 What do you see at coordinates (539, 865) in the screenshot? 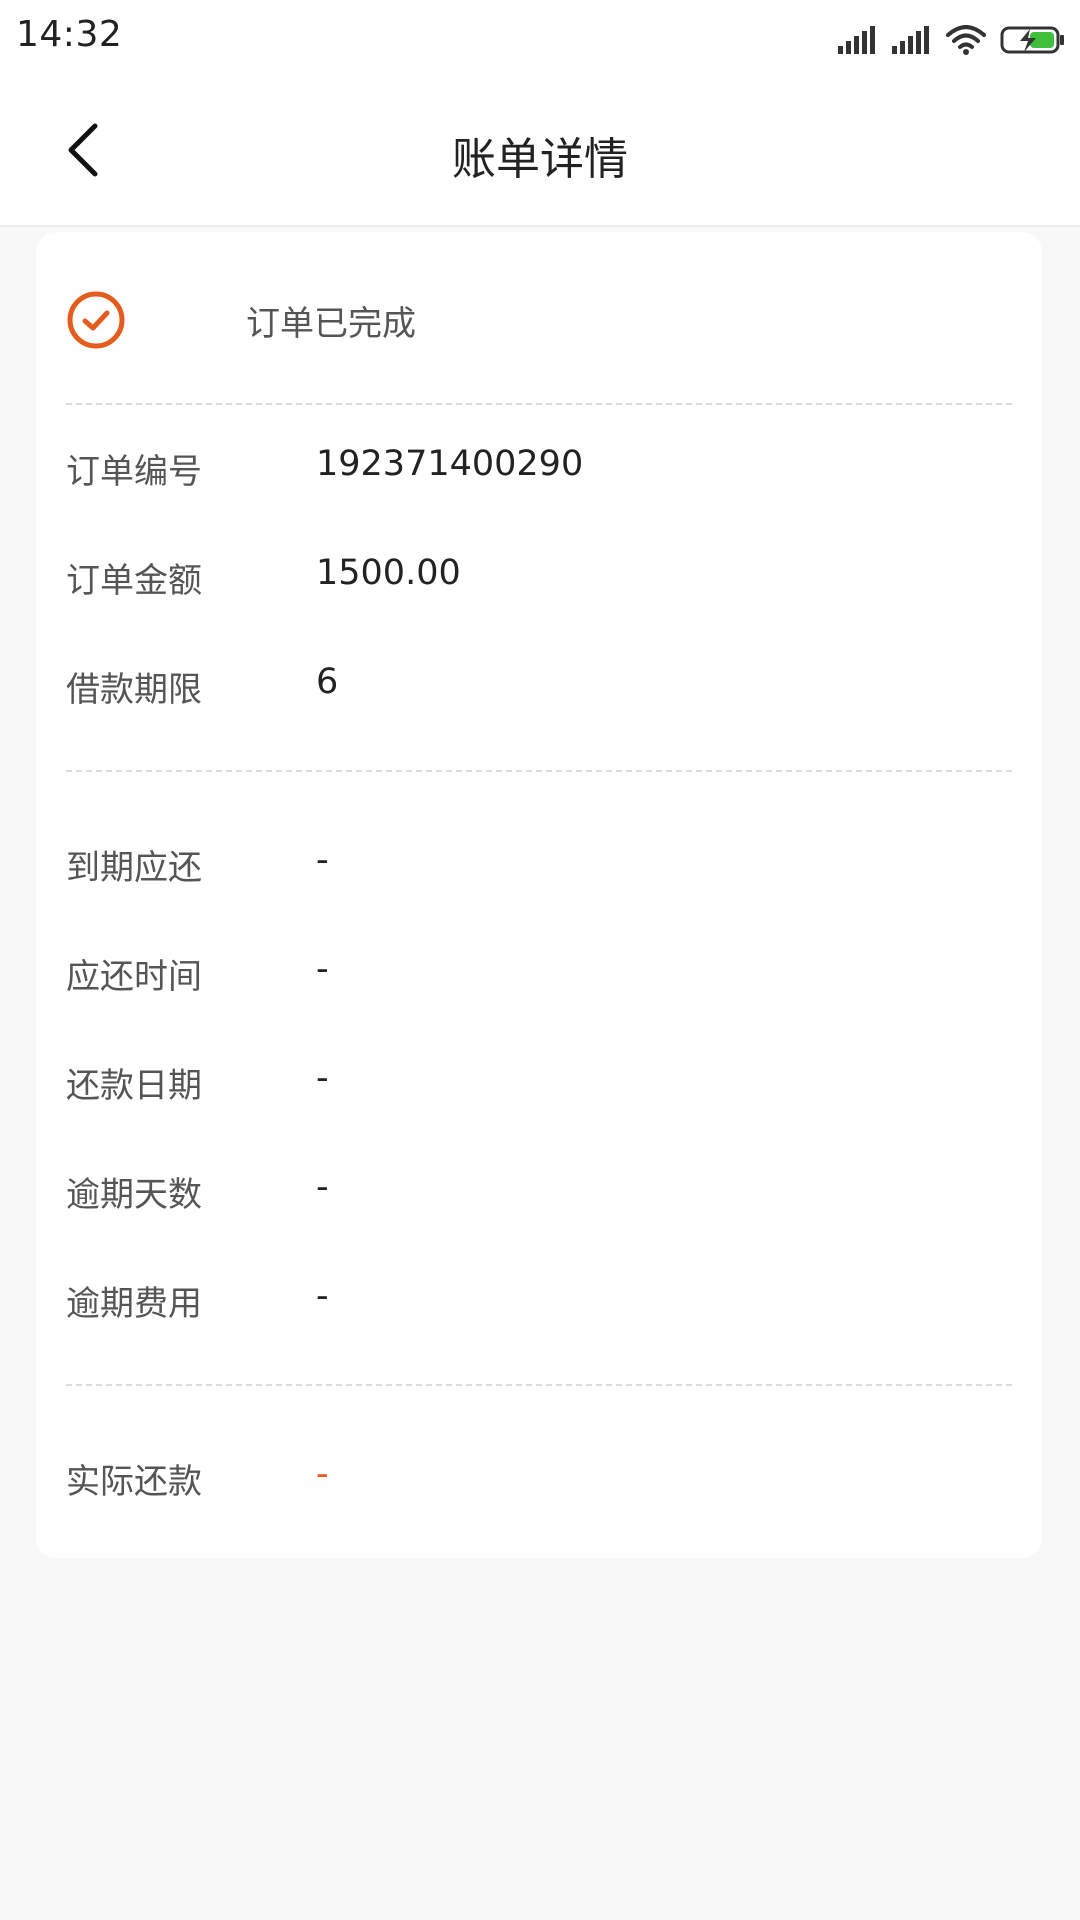
I see `detail-row-due-amount: 到期应还 -` at bounding box center [539, 865].